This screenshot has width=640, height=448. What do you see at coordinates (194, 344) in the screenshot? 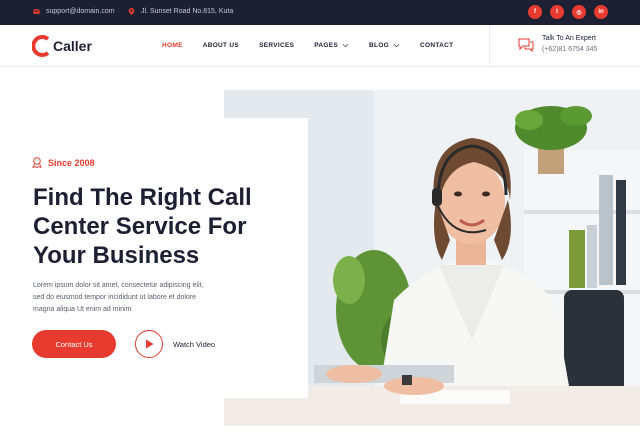
I see `watch-video-link: Watch Video` at bounding box center [194, 344].